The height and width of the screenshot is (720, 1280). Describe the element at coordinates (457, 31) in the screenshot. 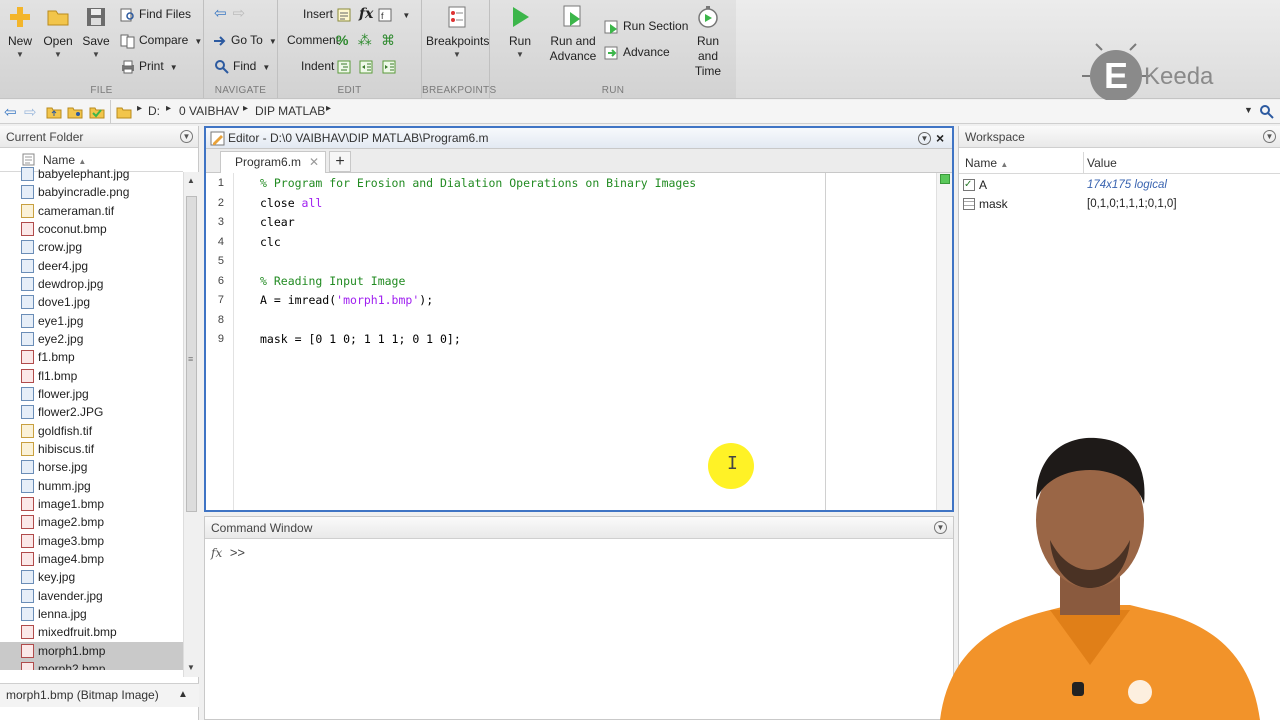

I see `breakpoints-button: Breakpoints ▼` at that location.